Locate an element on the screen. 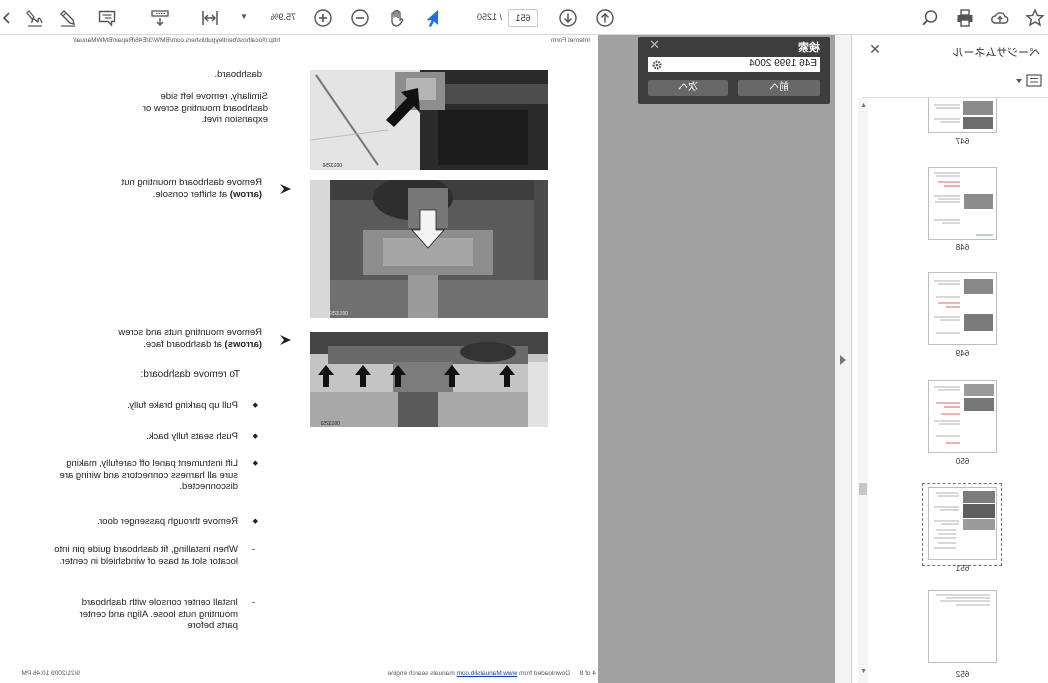 The image size is (1048, 683). select-arrow-icon is located at coordinates (432, 18).